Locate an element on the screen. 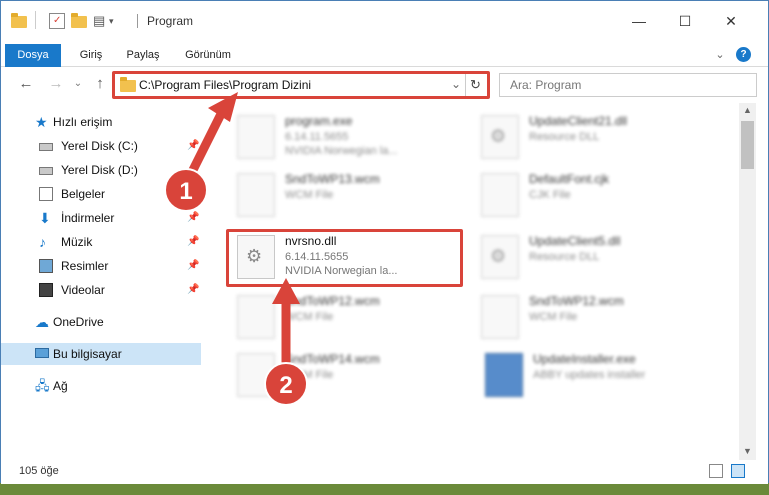 The width and height of the screenshot is (769, 495). step-2-badge: 2 is located at coordinates (286, 384).